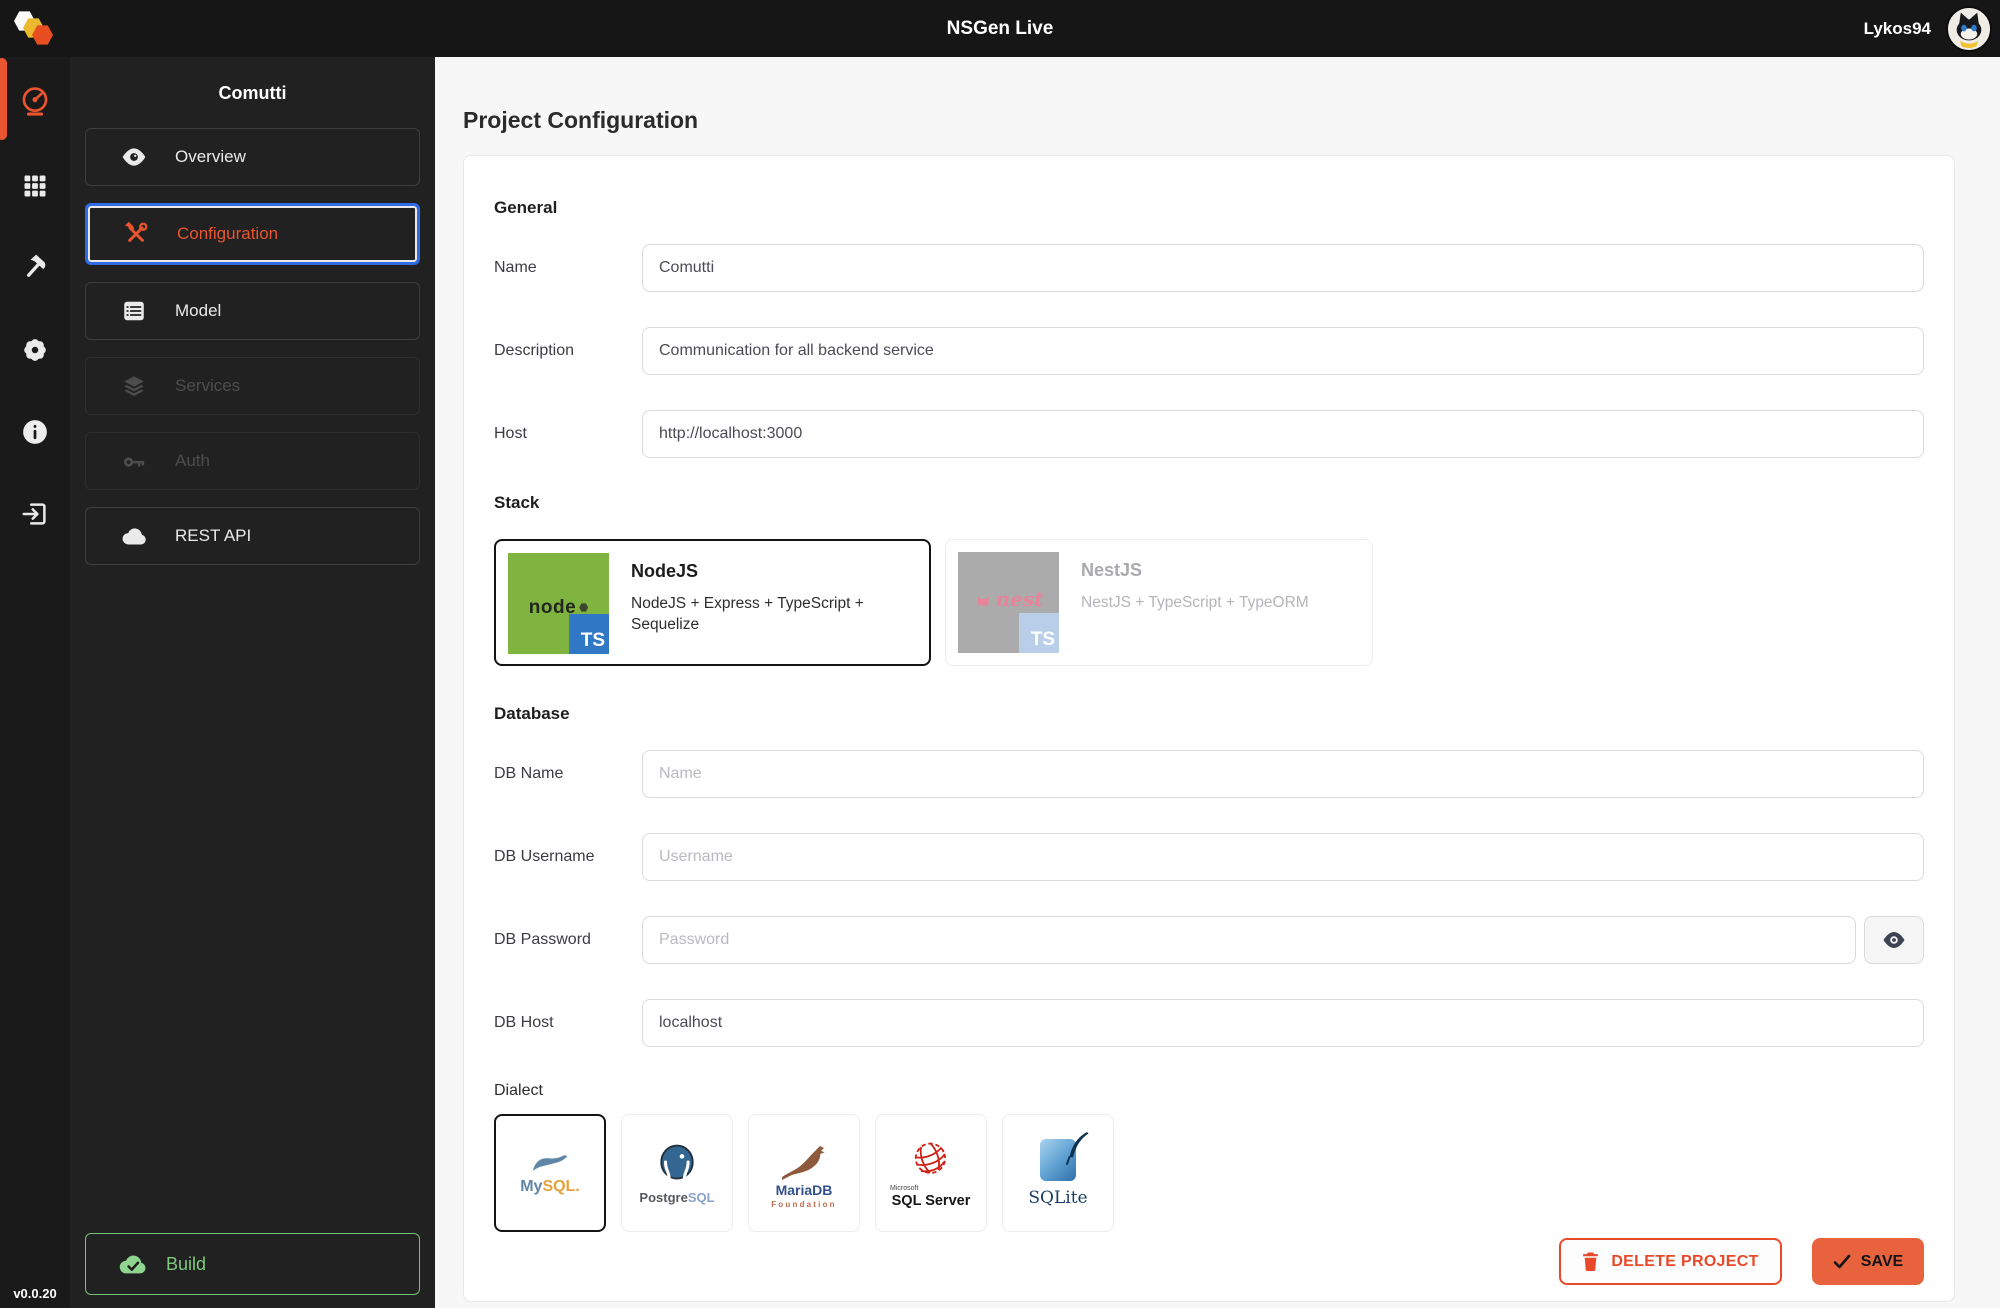 The image size is (2000, 1308). What do you see at coordinates (1897, 28) in the screenshot?
I see `username-label: Lykos94` at bounding box center [1897, 28].